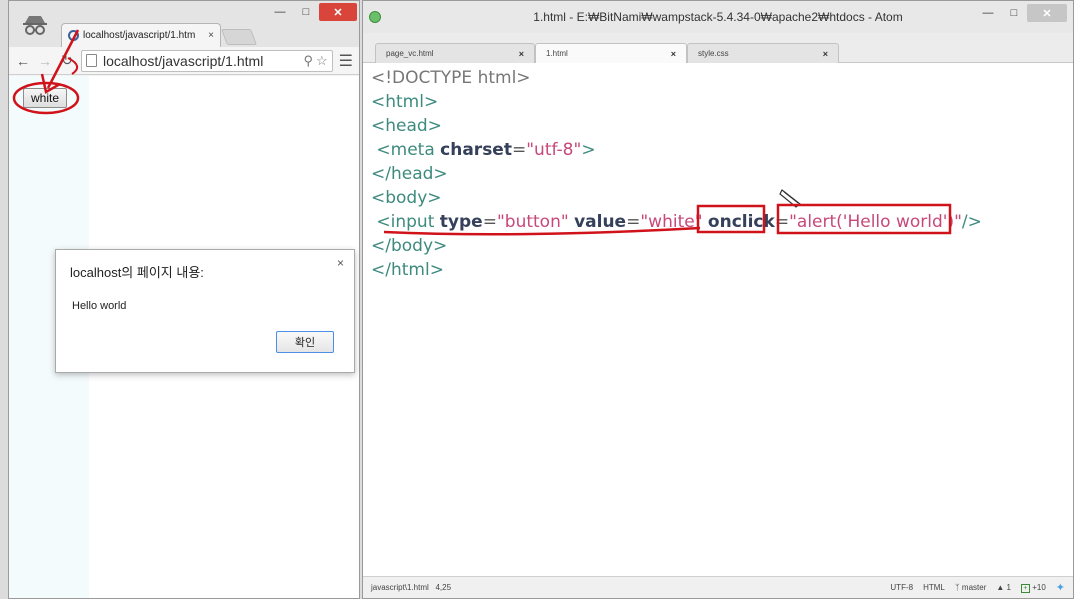 The width and height of the screenshot is (1074, 599). I want to click on maximize-button: □, so click(306, 12).